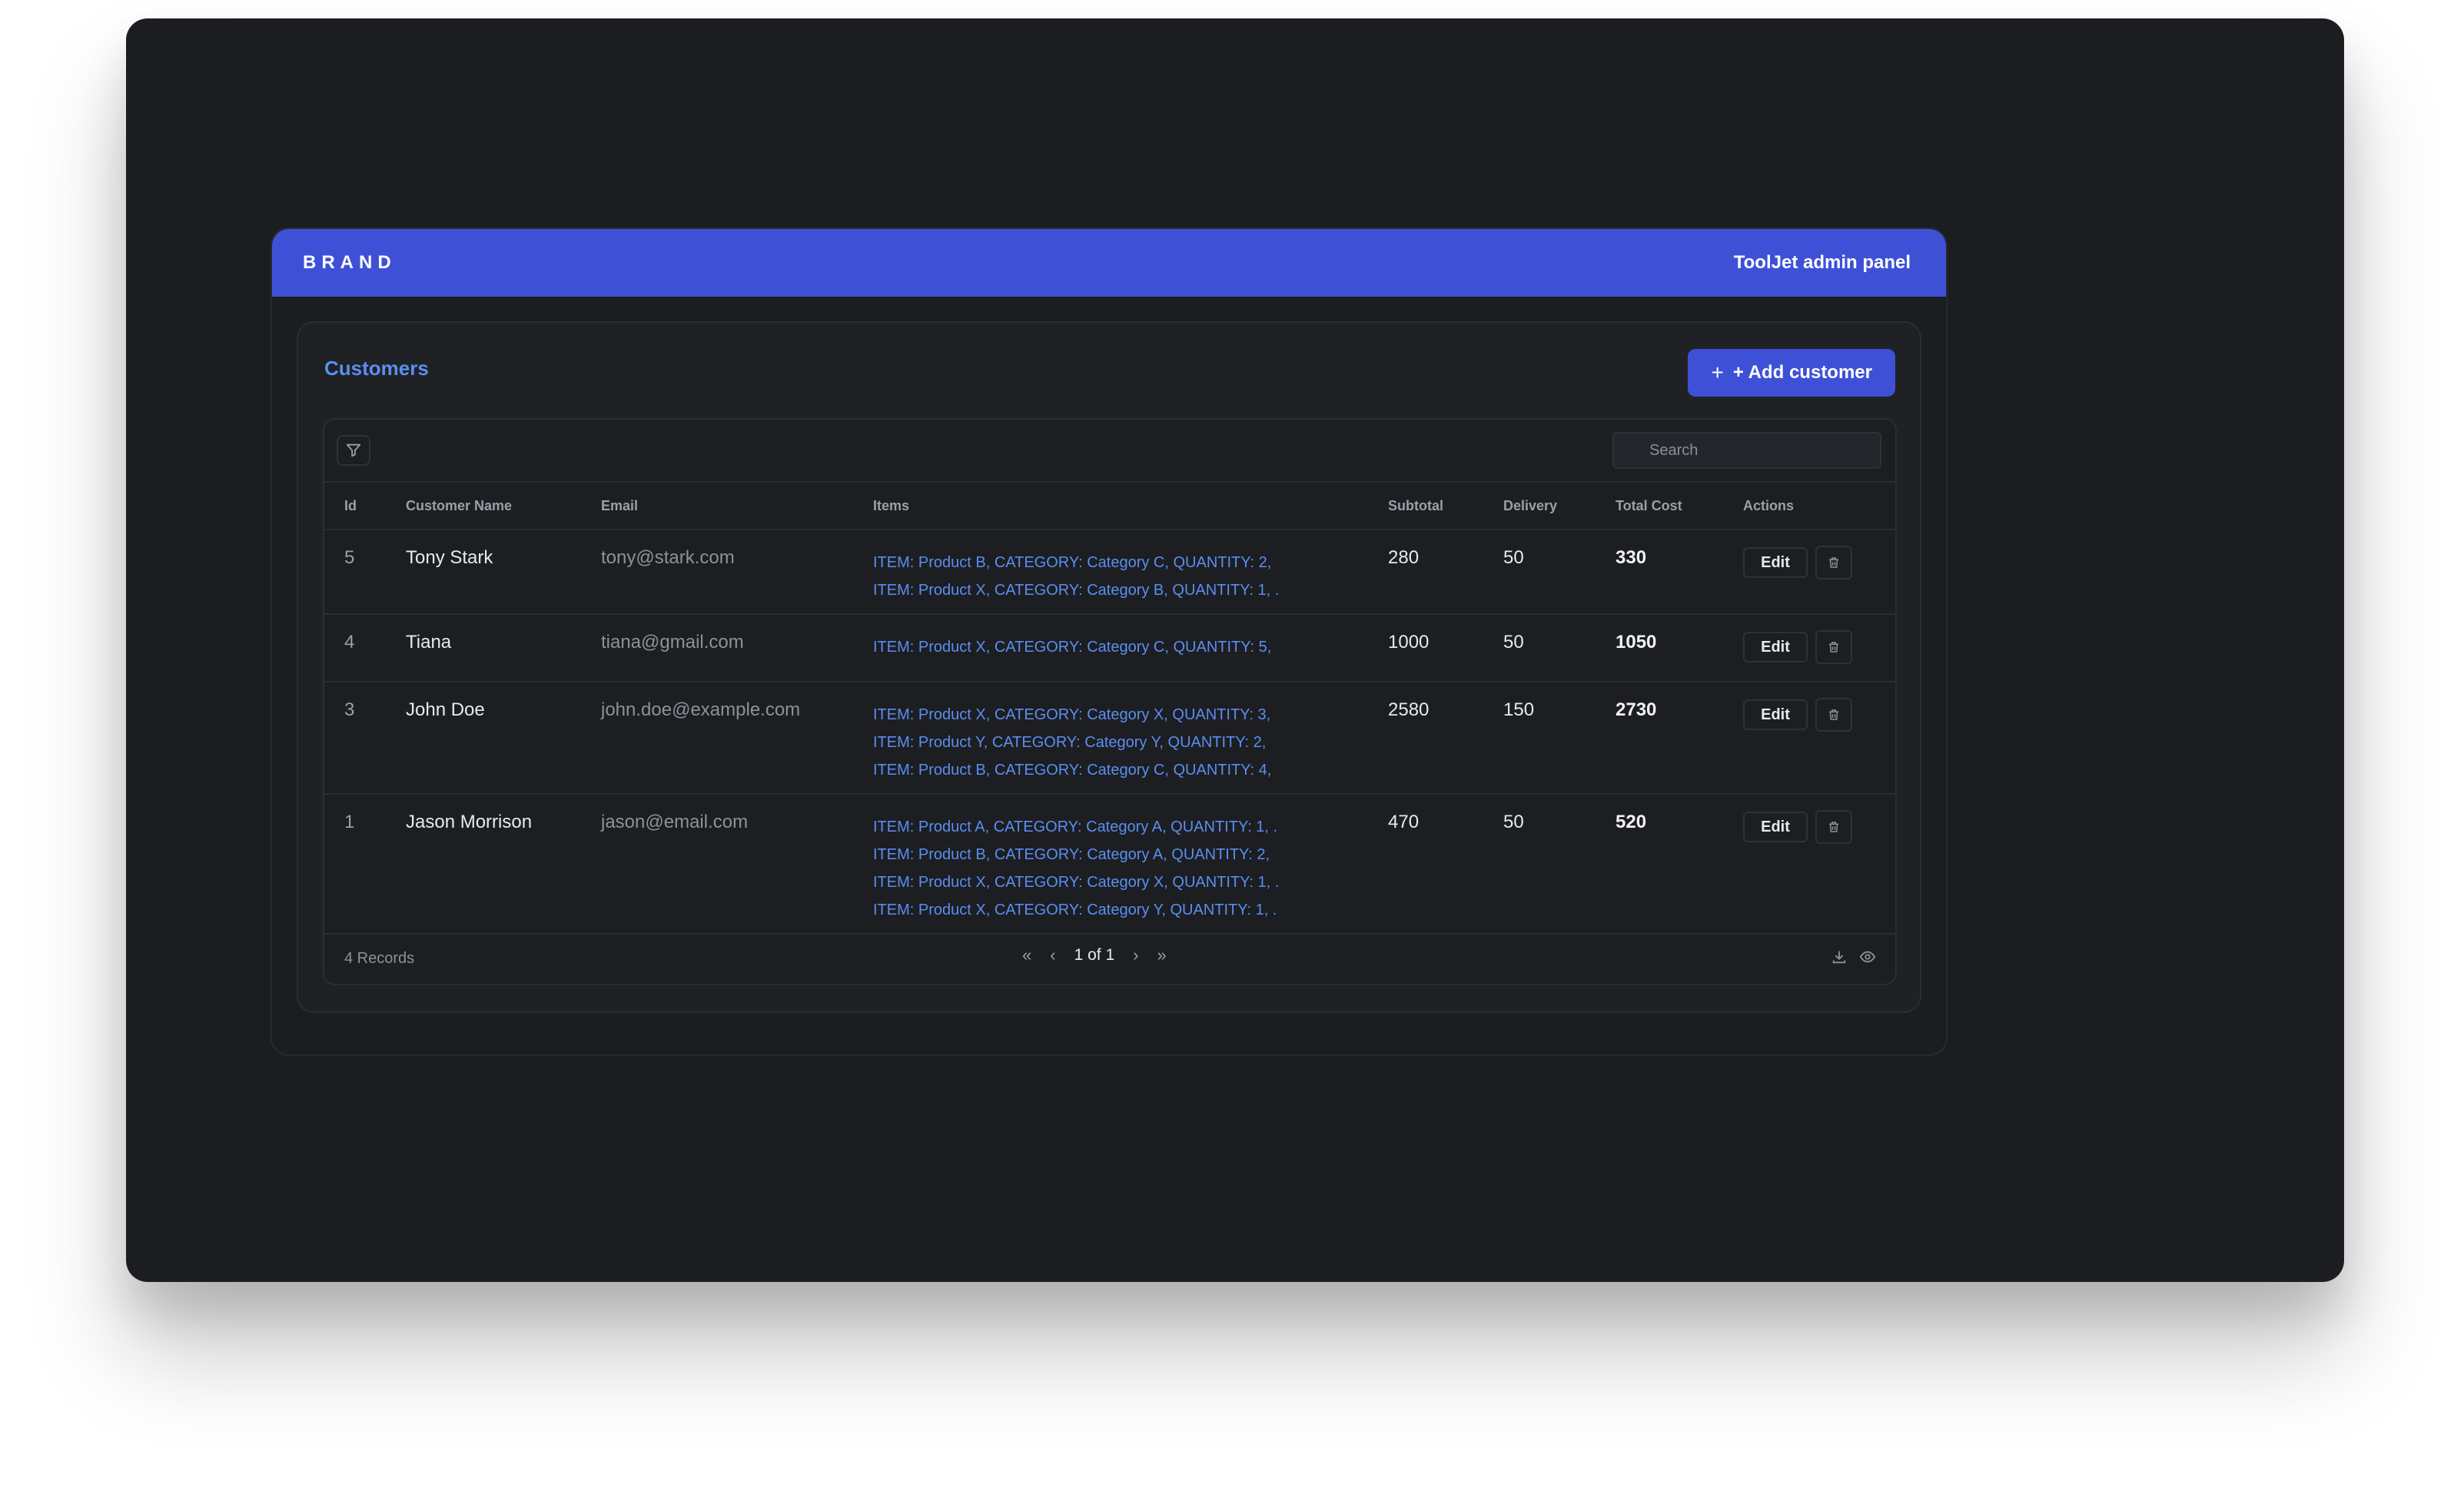 The height and width of the screenshot is (1511, 2464). What do you see at coordinates (619, 506) in the screenshot?
I see `column-header-email: Email` at bounding box center [619, 506].